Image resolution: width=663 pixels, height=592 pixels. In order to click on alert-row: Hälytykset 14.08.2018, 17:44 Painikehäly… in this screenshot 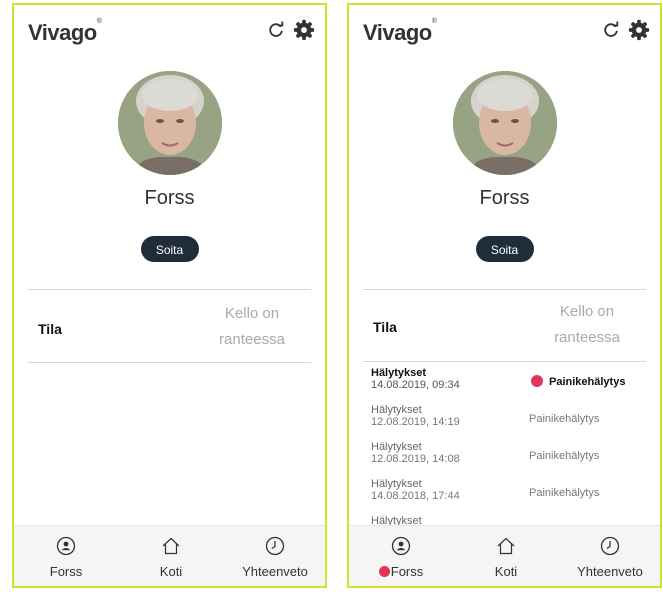, I will do `click(509, 496)`.